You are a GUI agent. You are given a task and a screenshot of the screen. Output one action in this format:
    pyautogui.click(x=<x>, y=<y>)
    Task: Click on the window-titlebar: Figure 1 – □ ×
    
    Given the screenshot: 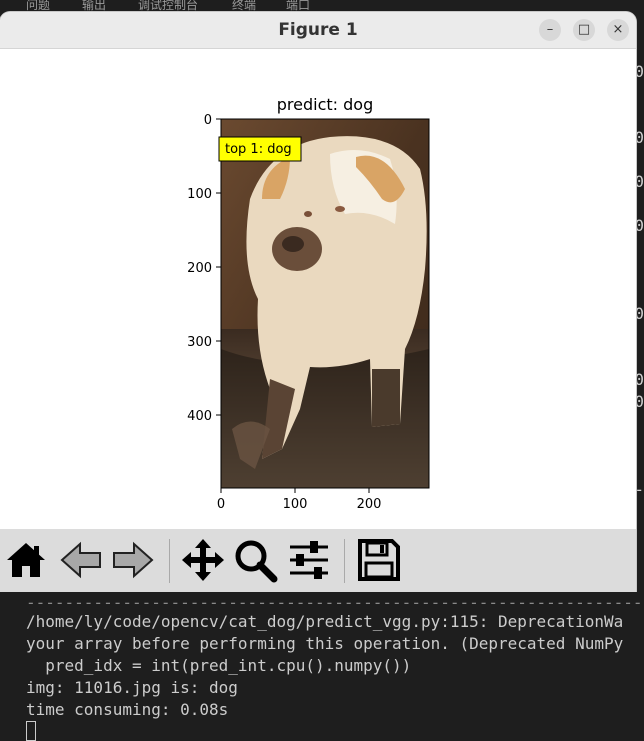 What is the action you would take?
    pyautogui.click(x=318, y=30)
    